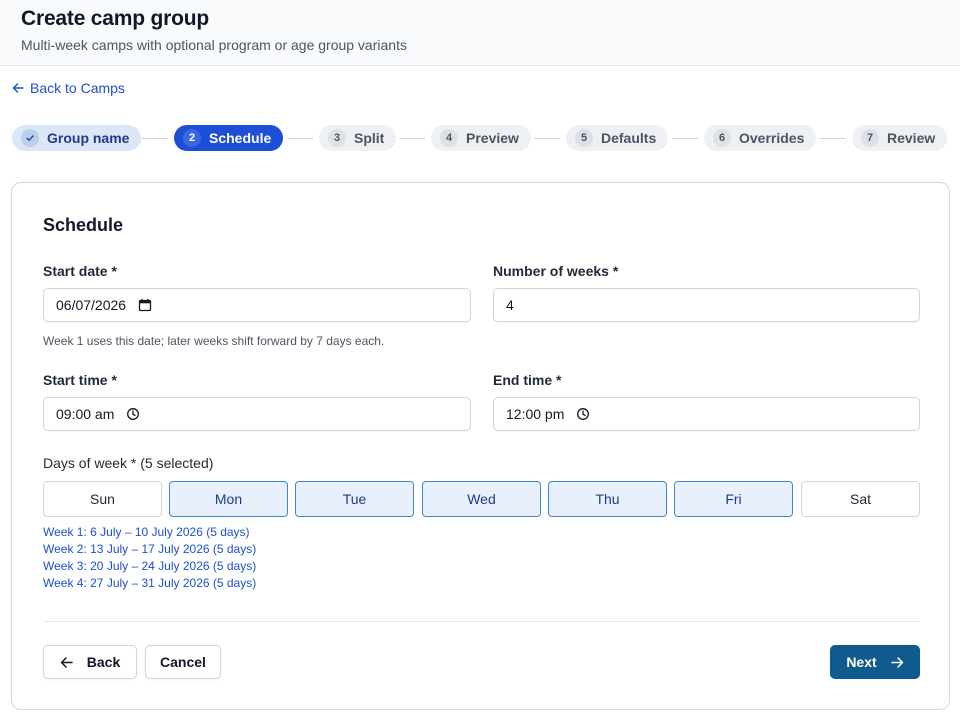 The height and width of the screenshot is (718, 960). Describe the element at coordinates (115, 18) in the screenshot. I see `page-title: Create camp group` at that location.